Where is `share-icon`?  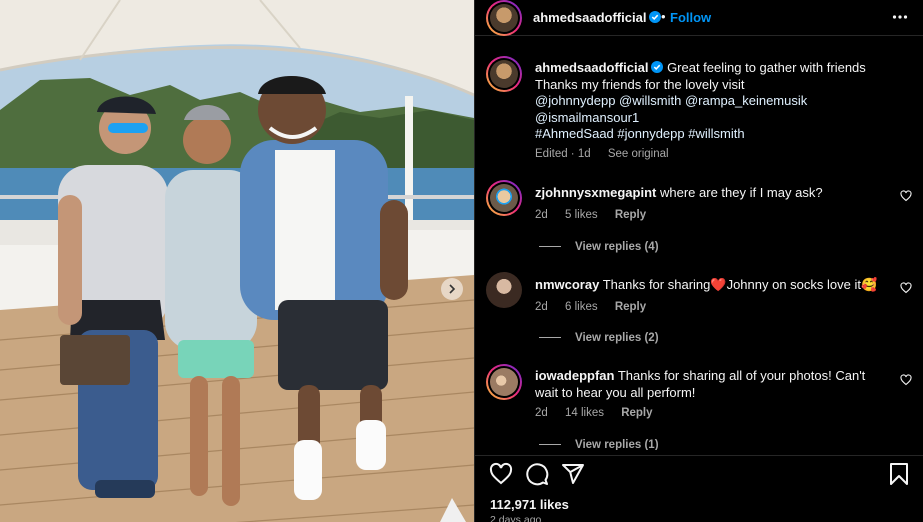
share-icon is located at coordinates (573, 474).